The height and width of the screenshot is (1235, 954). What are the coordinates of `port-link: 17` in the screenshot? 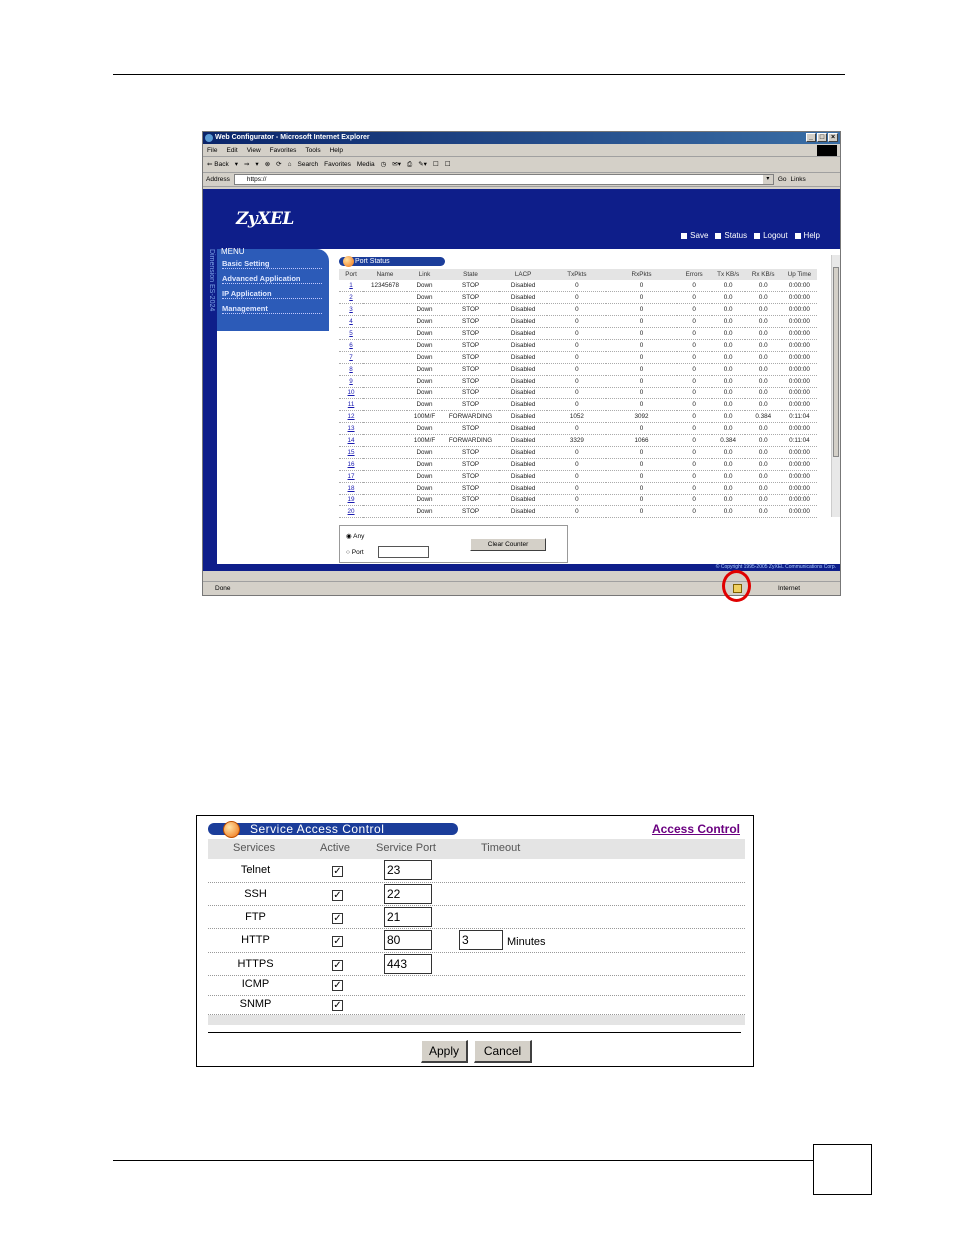 It's located at (351, 476).